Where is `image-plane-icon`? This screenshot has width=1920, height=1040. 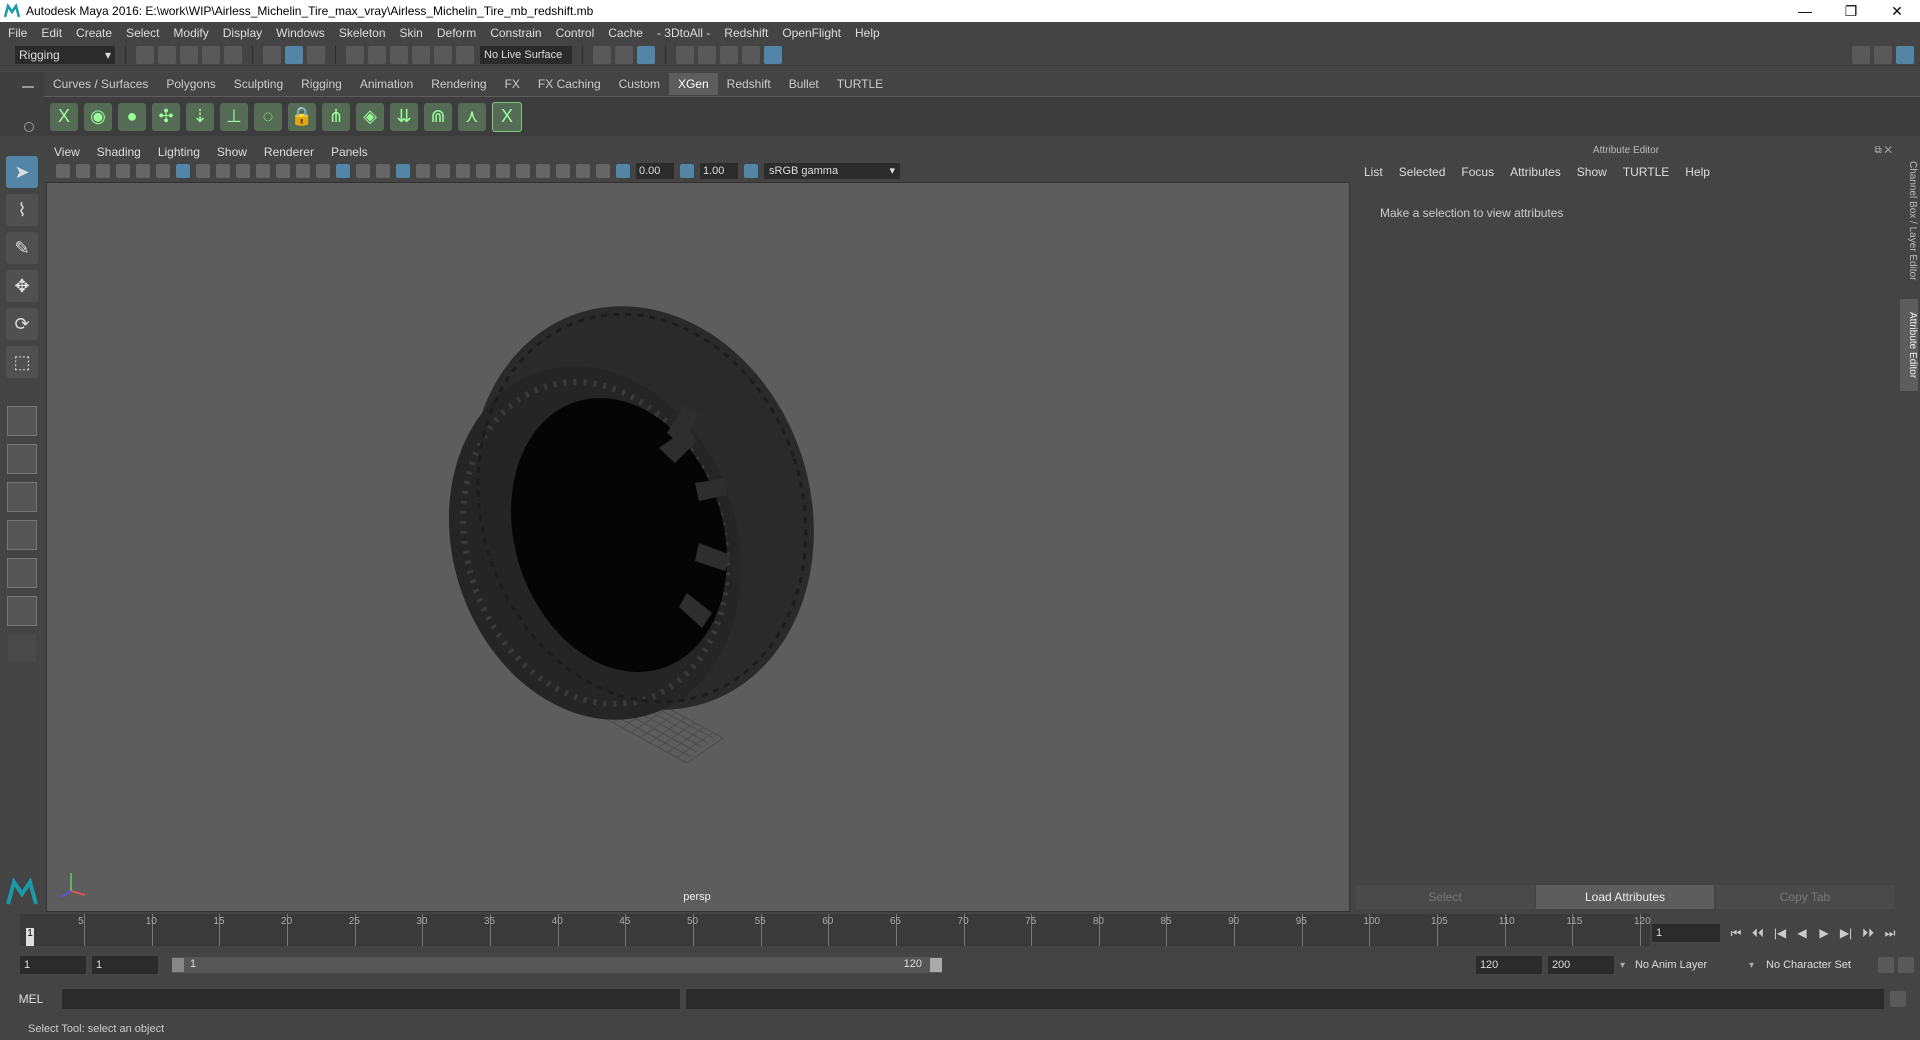 image-plane-icon is located at coordinates (123, 171).